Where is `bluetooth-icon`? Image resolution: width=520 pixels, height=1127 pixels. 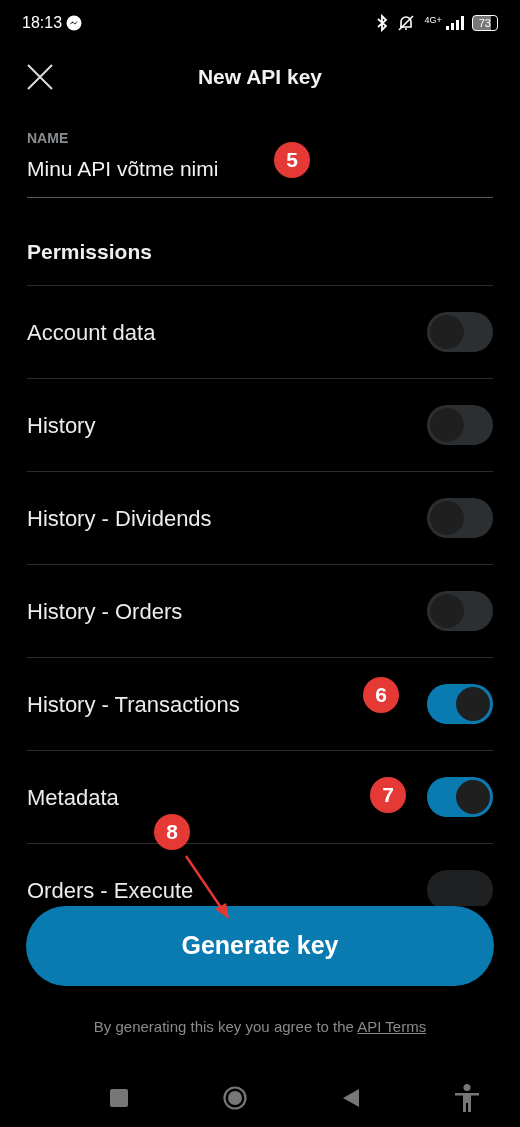
bluetooth-icon is located at coordinates (382, 23).